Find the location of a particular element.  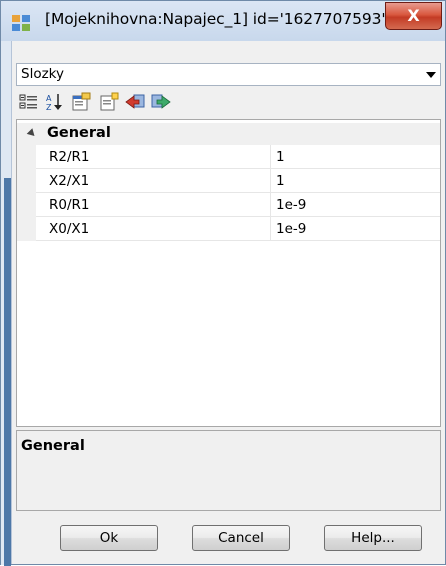

forward-arrow-icon is located at coordinates (161, 102).